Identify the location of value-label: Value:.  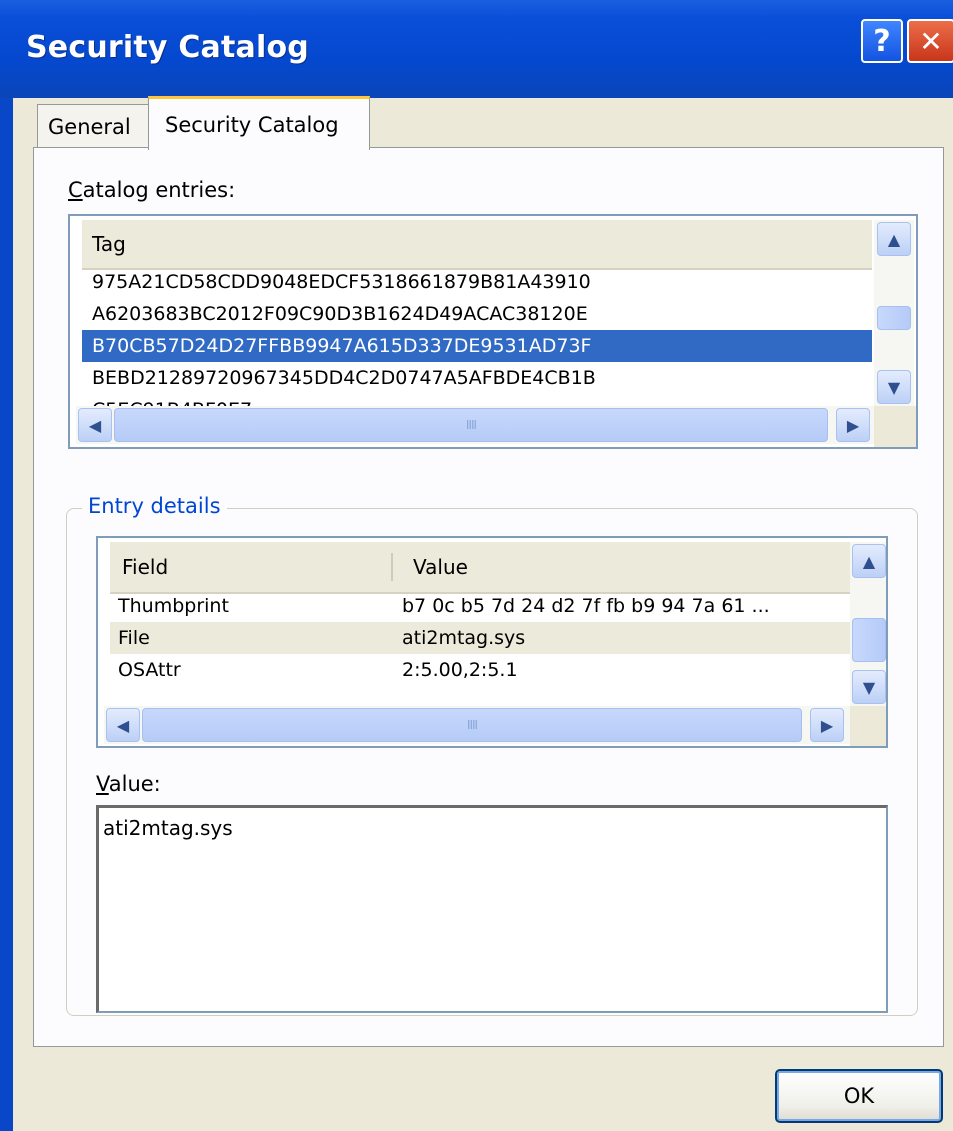
(128, 784).